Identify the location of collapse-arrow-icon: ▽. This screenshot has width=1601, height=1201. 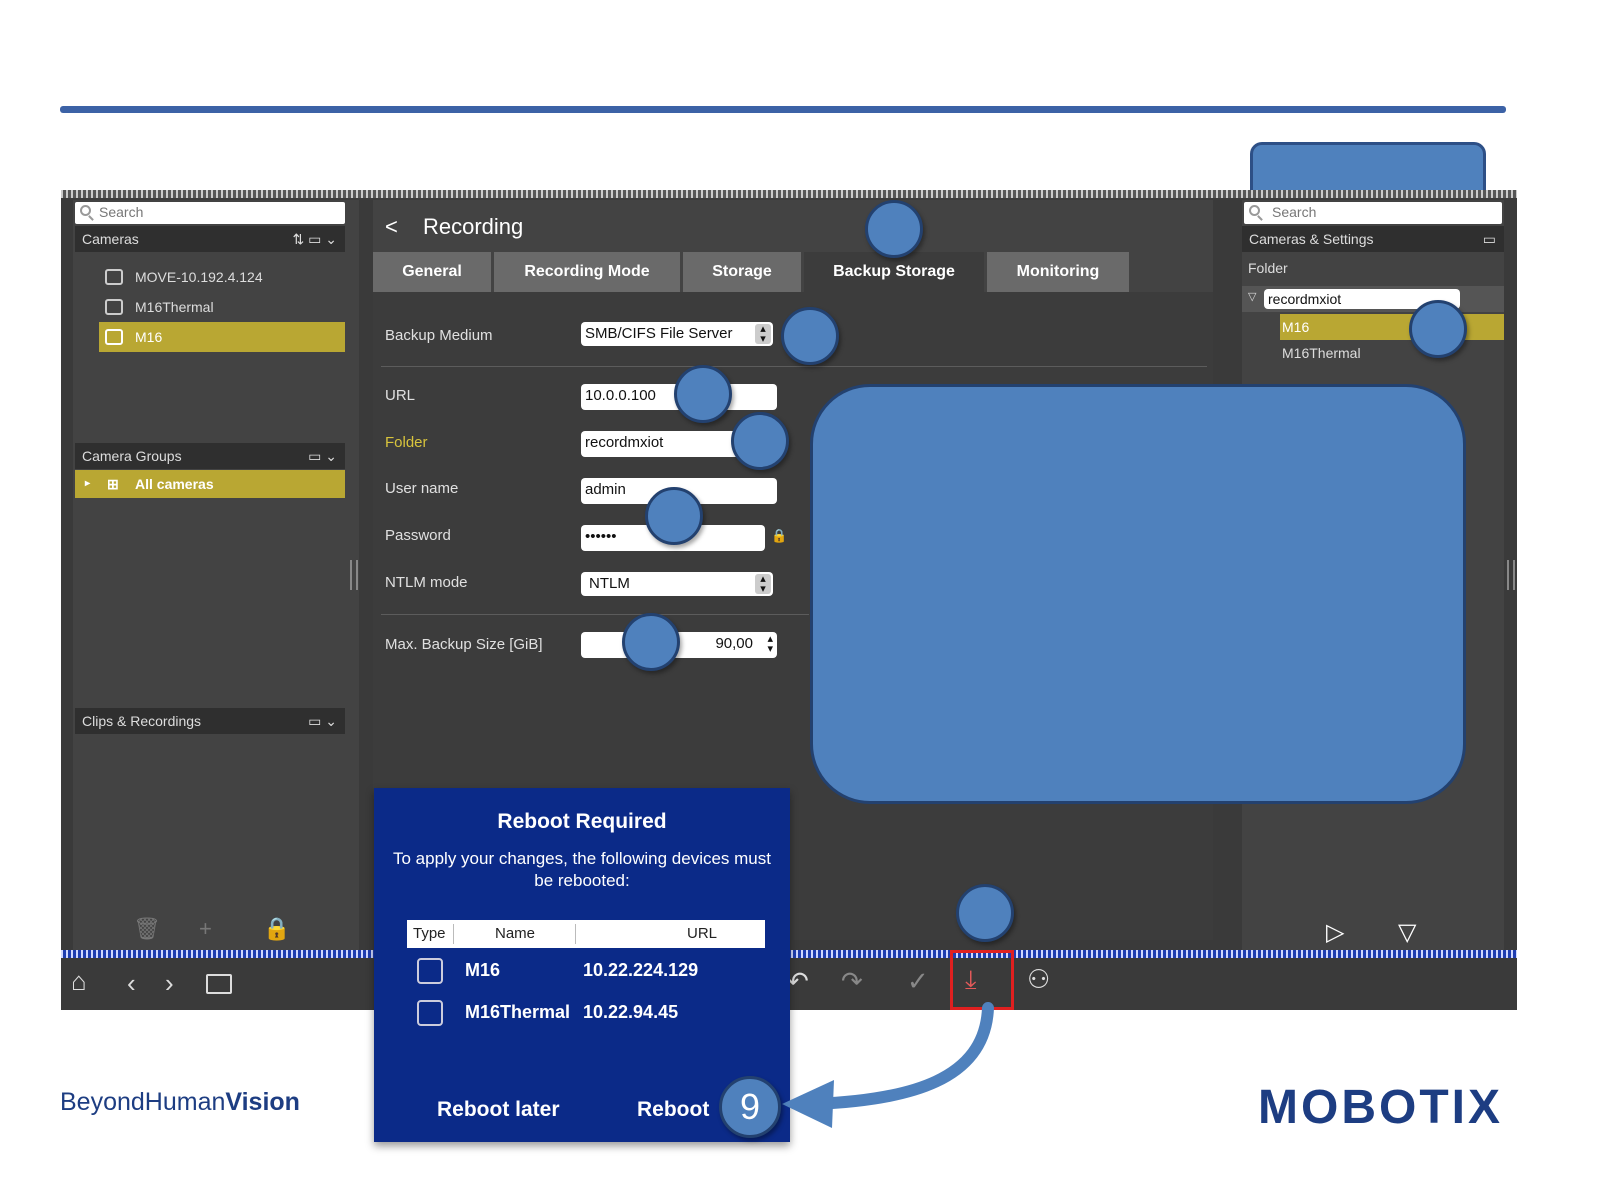
(1252, 296).